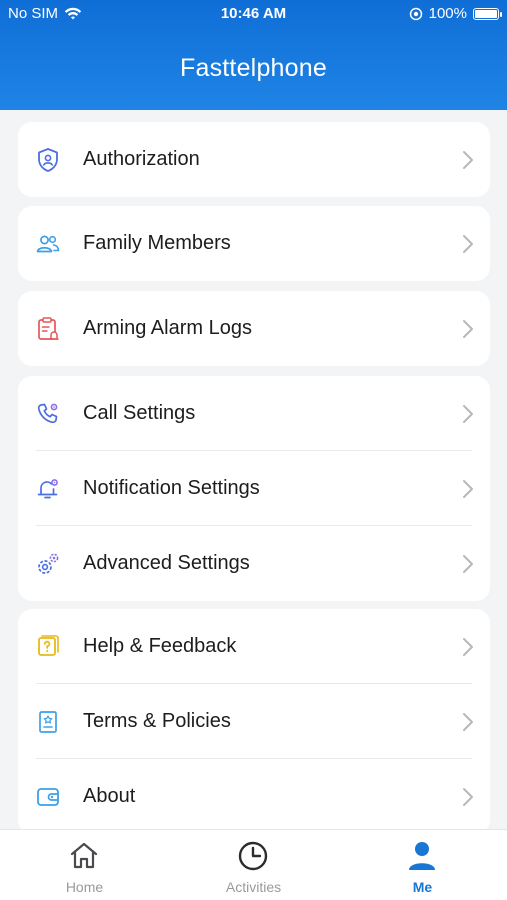 The image size is (507, 900). Describe the element at coordinates (415, 13) in the screenshot. I see `orientation-lock-icon` at that location.